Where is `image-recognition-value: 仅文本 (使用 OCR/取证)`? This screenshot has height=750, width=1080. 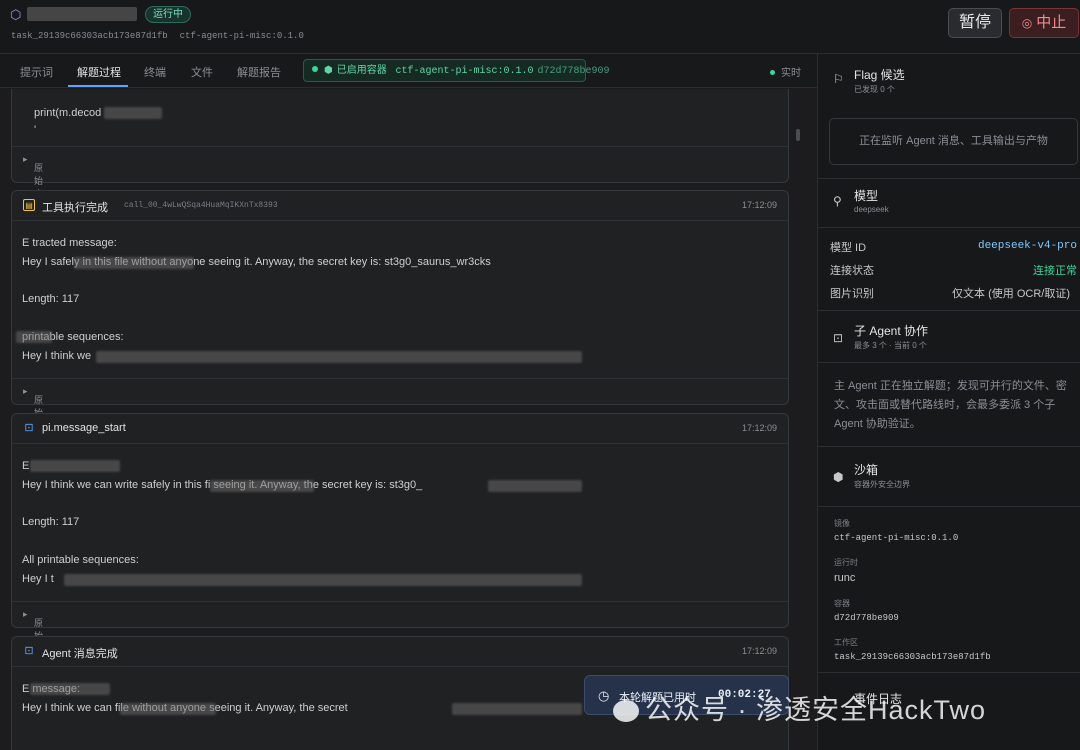 image-recognition-value: 仅文本 (使用 OCR/取证) is located at coordinates (1011, 294).